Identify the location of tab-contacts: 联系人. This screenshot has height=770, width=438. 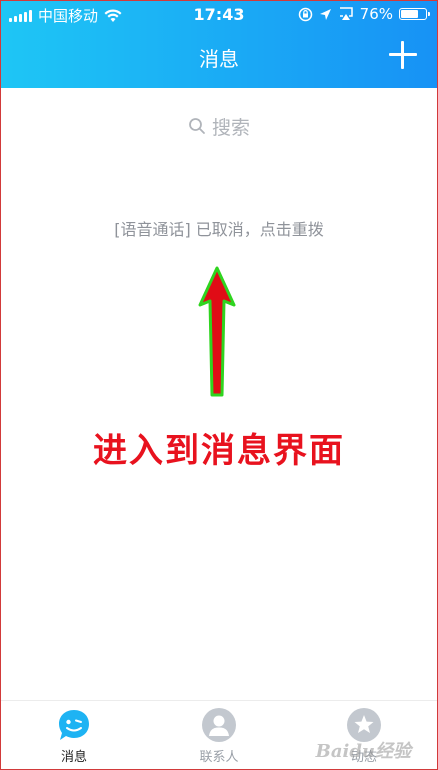
(219, 737).